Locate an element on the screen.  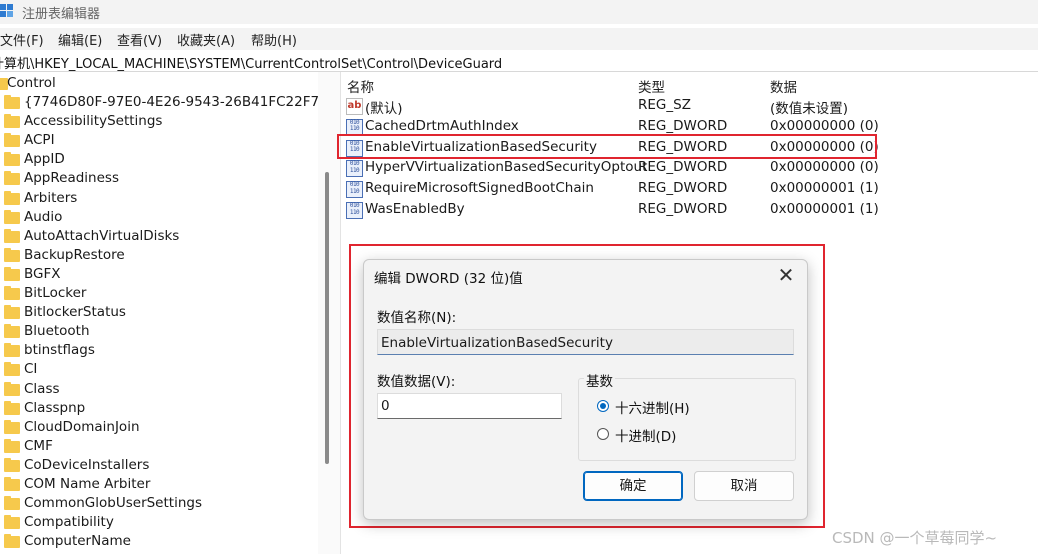
value-data-label: 数值数据(V): is located at coordinates (416, 382).